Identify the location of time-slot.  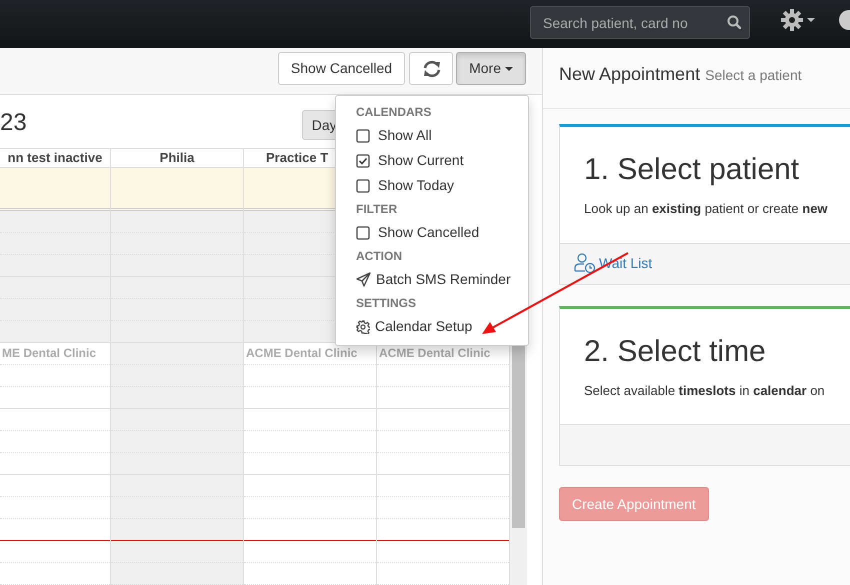
(177, 530).